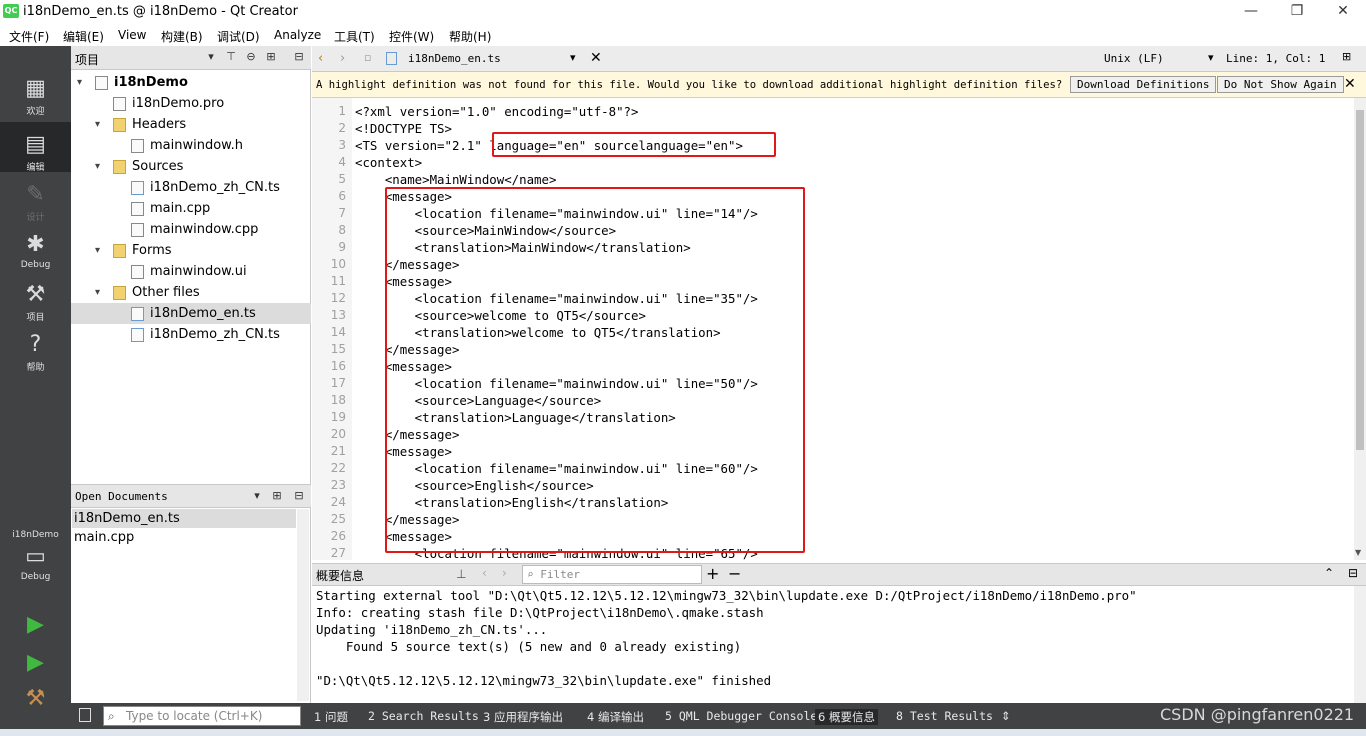  Describe the element at coordinates (35, 251) in the screenshot. I see `mode-debug: ✱ Debug` at that location.